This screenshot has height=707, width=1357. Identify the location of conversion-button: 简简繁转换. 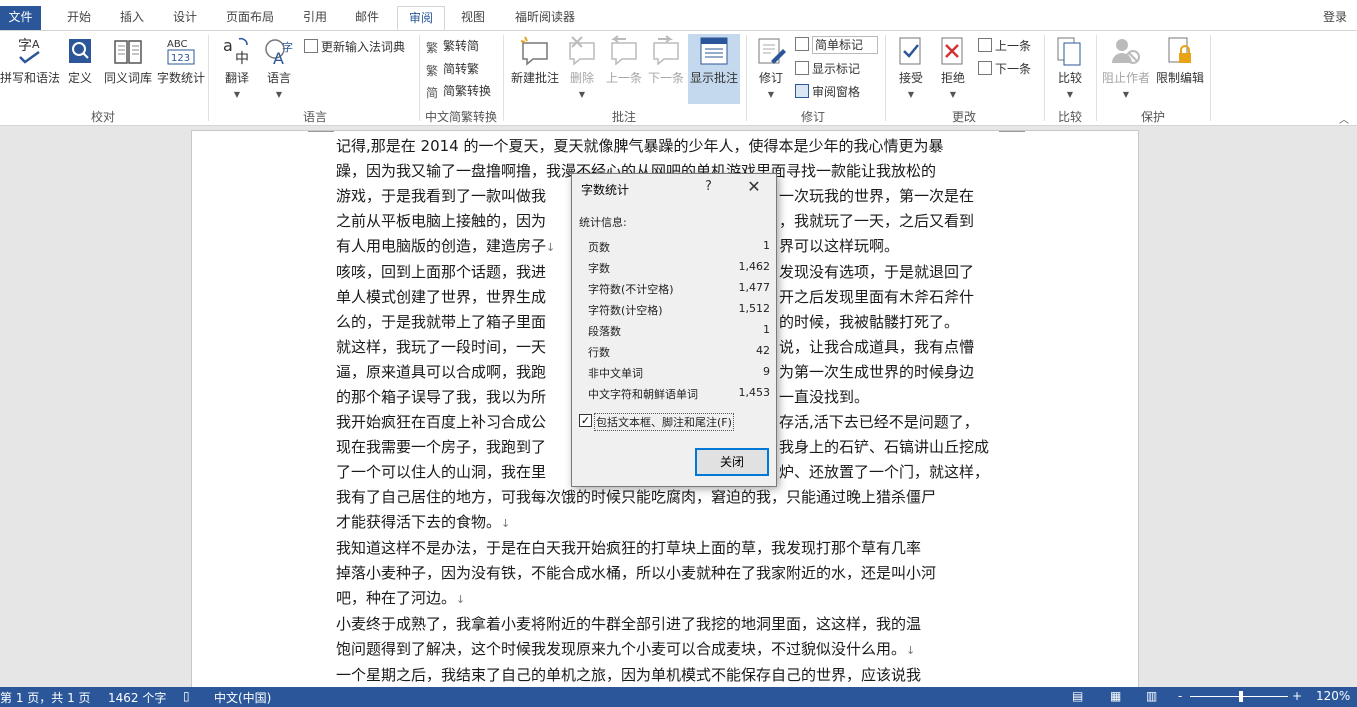
(458, 91).